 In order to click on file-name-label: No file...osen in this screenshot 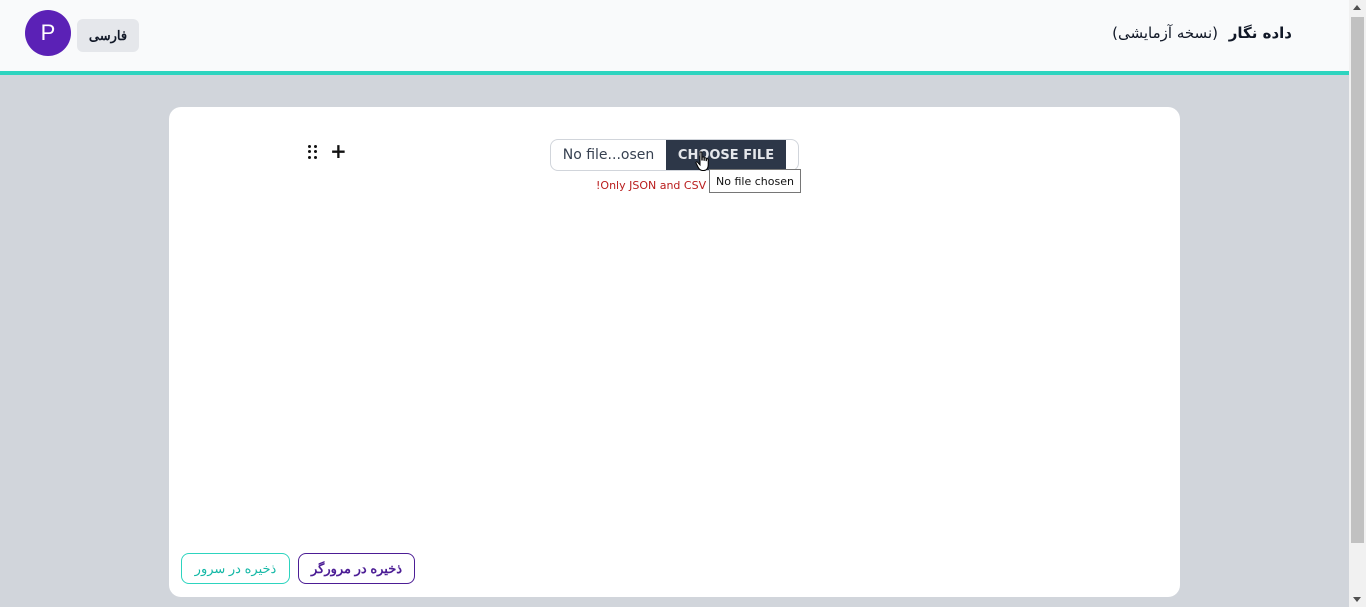, I will do `click(608, 155)`.